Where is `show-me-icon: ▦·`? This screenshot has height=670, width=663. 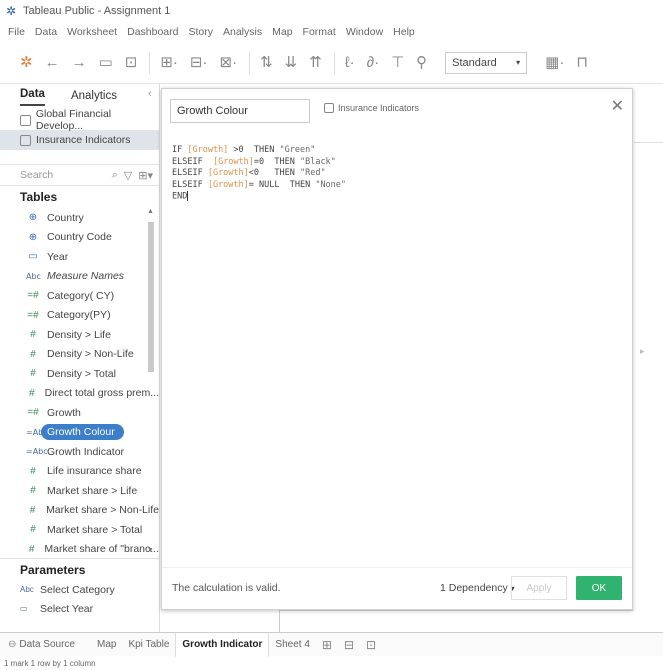 show-me-icon: ▦· is located at coordinates (554, 62).